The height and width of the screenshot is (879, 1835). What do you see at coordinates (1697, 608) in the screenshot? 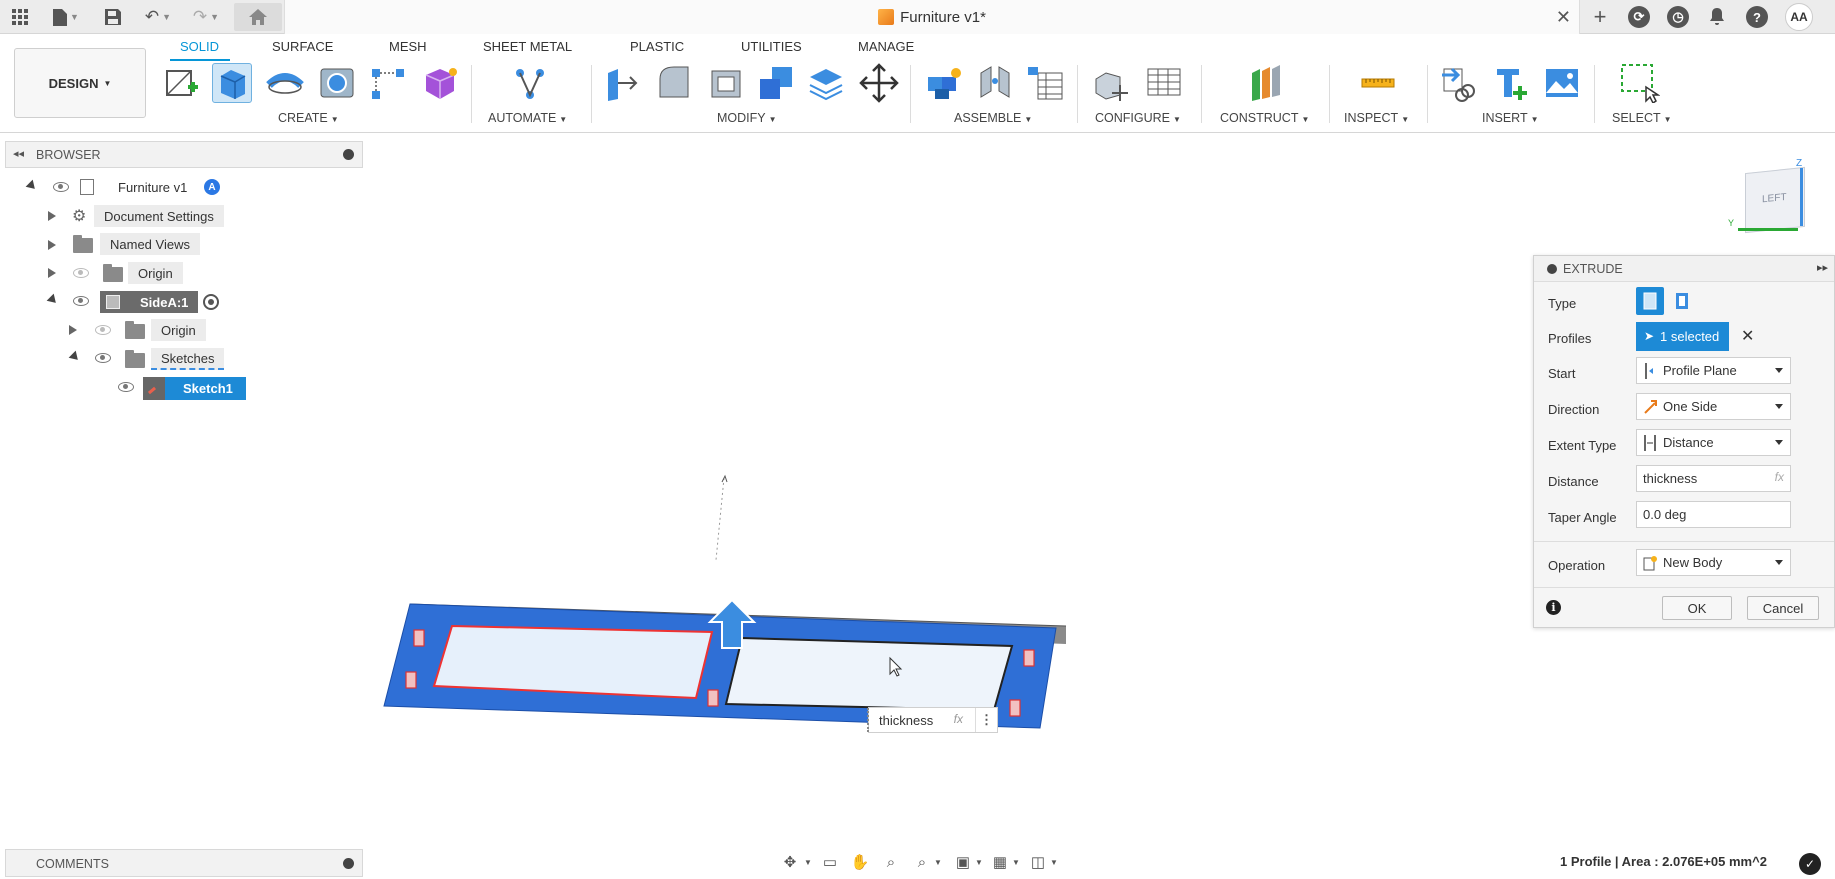
I see `ok-button: OK` at bounding box center [1697, 608].